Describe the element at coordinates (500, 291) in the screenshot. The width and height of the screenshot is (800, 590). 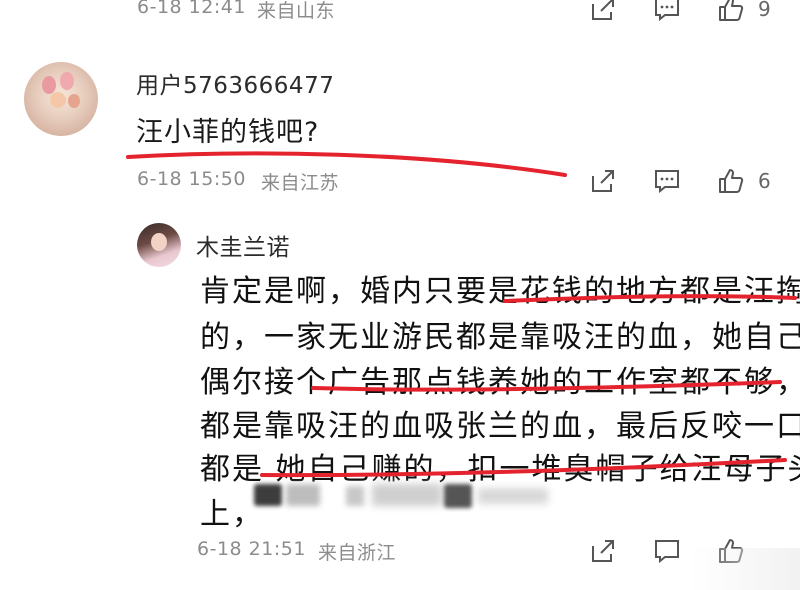
I see `reply-text-line: 肯定是啊，婚内只要是花钱的地方都是汪掏` at that location.